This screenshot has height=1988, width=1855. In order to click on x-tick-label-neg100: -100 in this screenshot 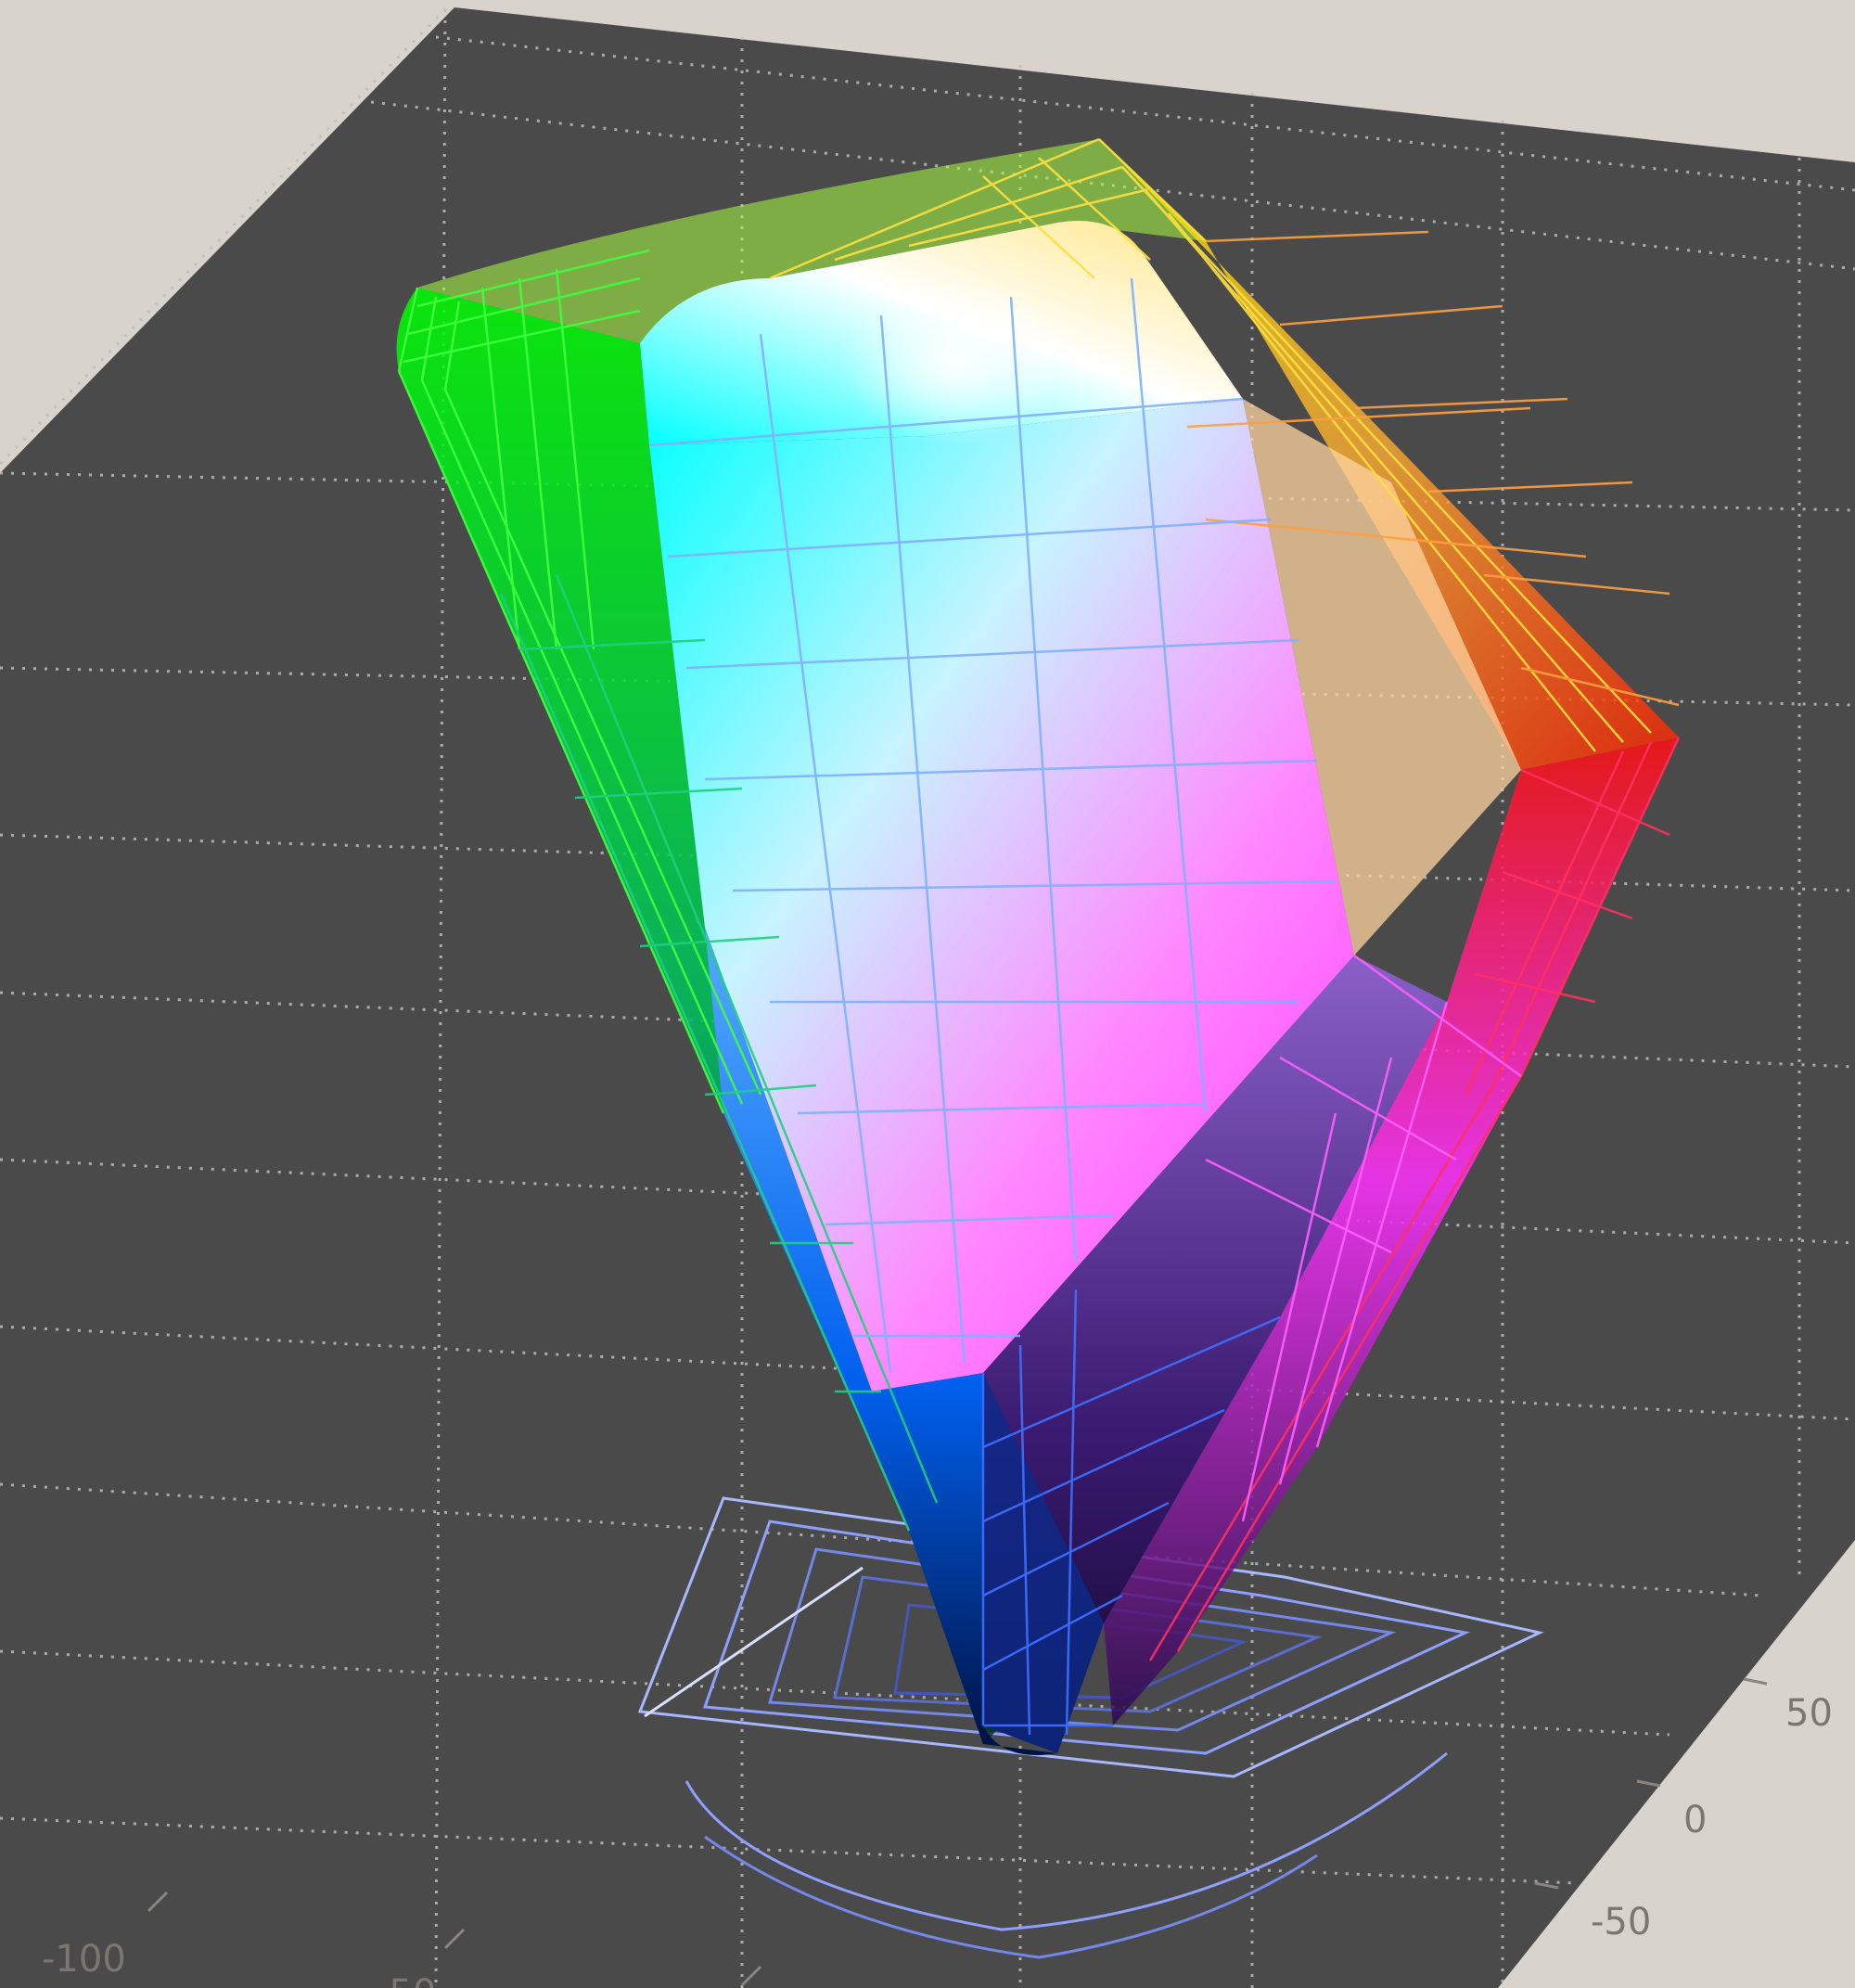, I will do `click(84, 1960)`.